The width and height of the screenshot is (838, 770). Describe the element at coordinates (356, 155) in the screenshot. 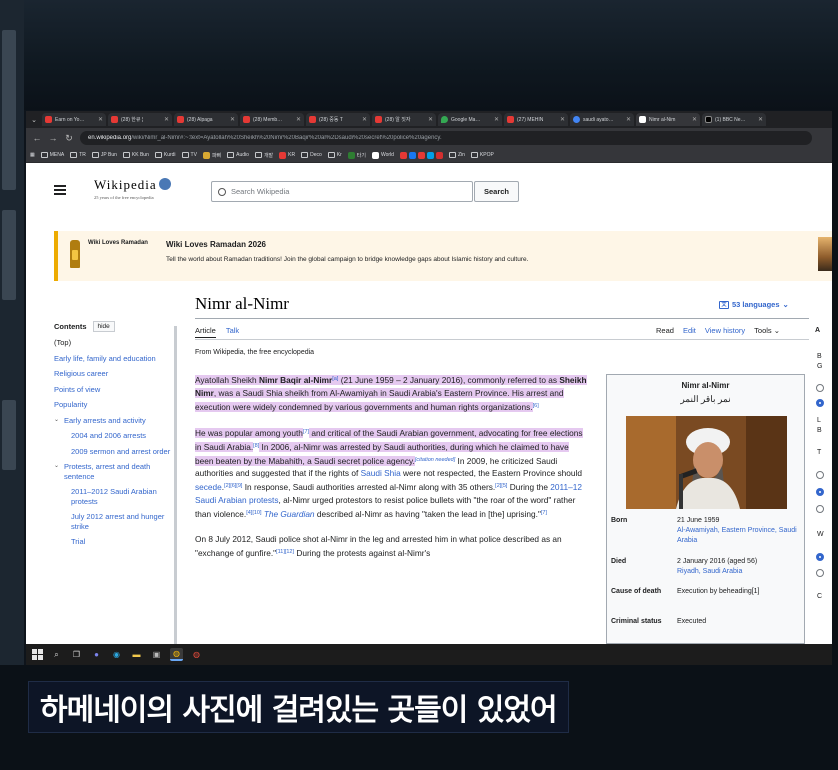

I see `bookmark-folder: 타기` at that location.